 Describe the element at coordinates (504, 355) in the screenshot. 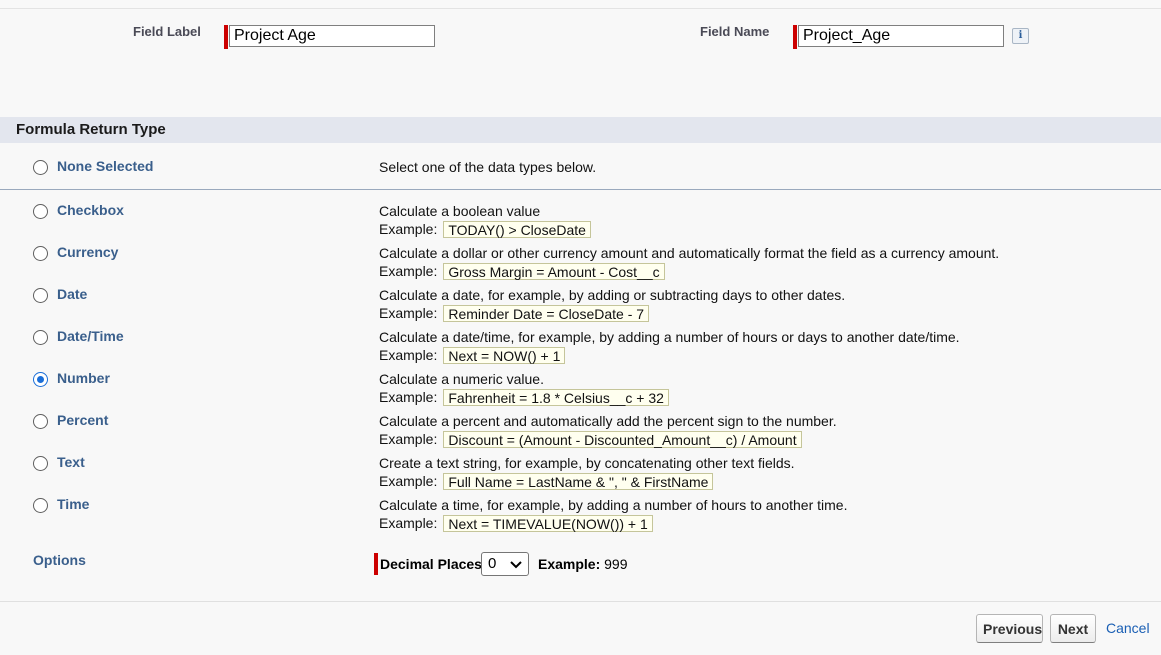

I see `example-code: Next = NOW() + 1` at that location.